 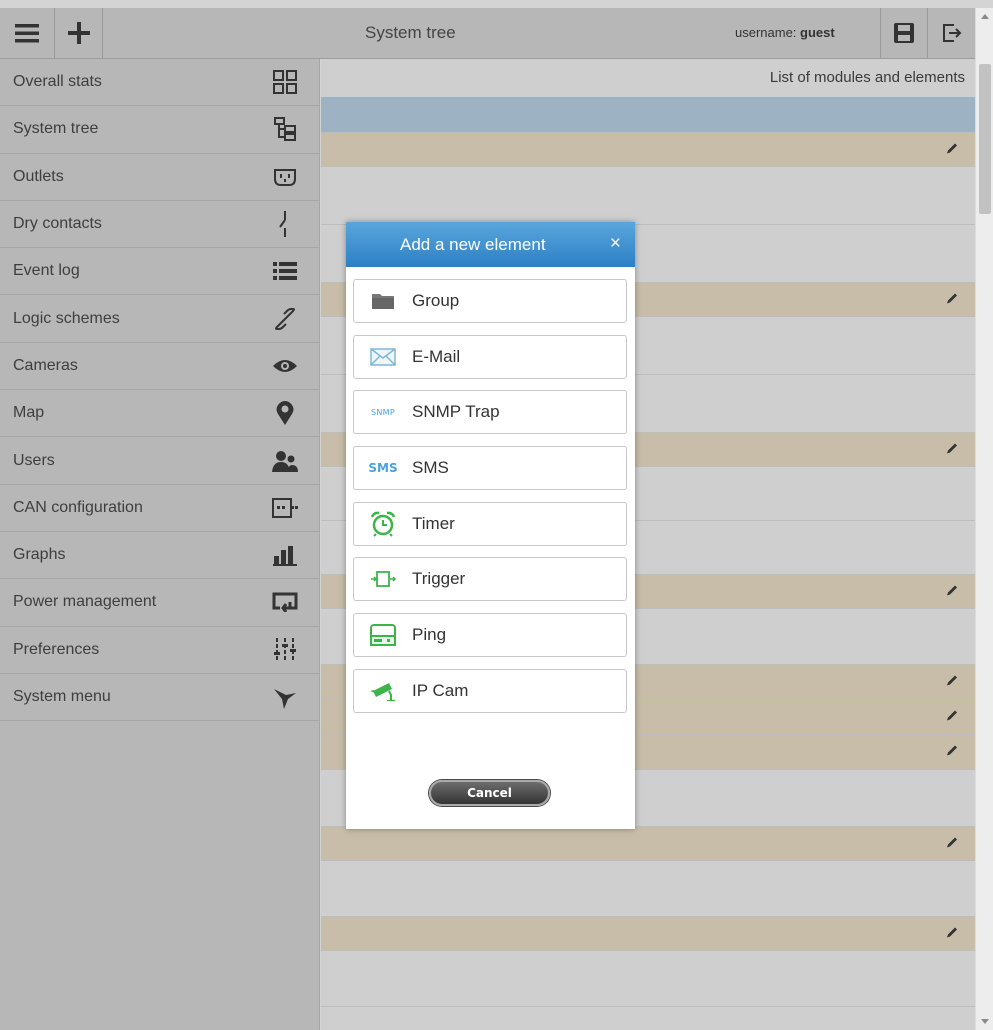 What do you see at coordinates (285, 461) in the screenshot?
I see `users-icon` at bounding box center [285, 461].